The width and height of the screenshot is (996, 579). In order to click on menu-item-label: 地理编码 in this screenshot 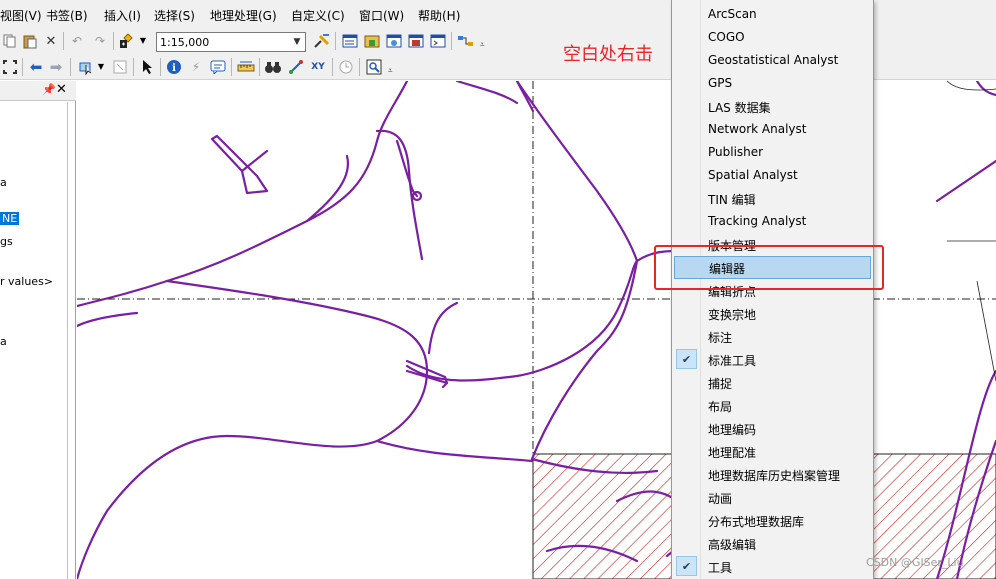, I will do `click(732, 430)`.